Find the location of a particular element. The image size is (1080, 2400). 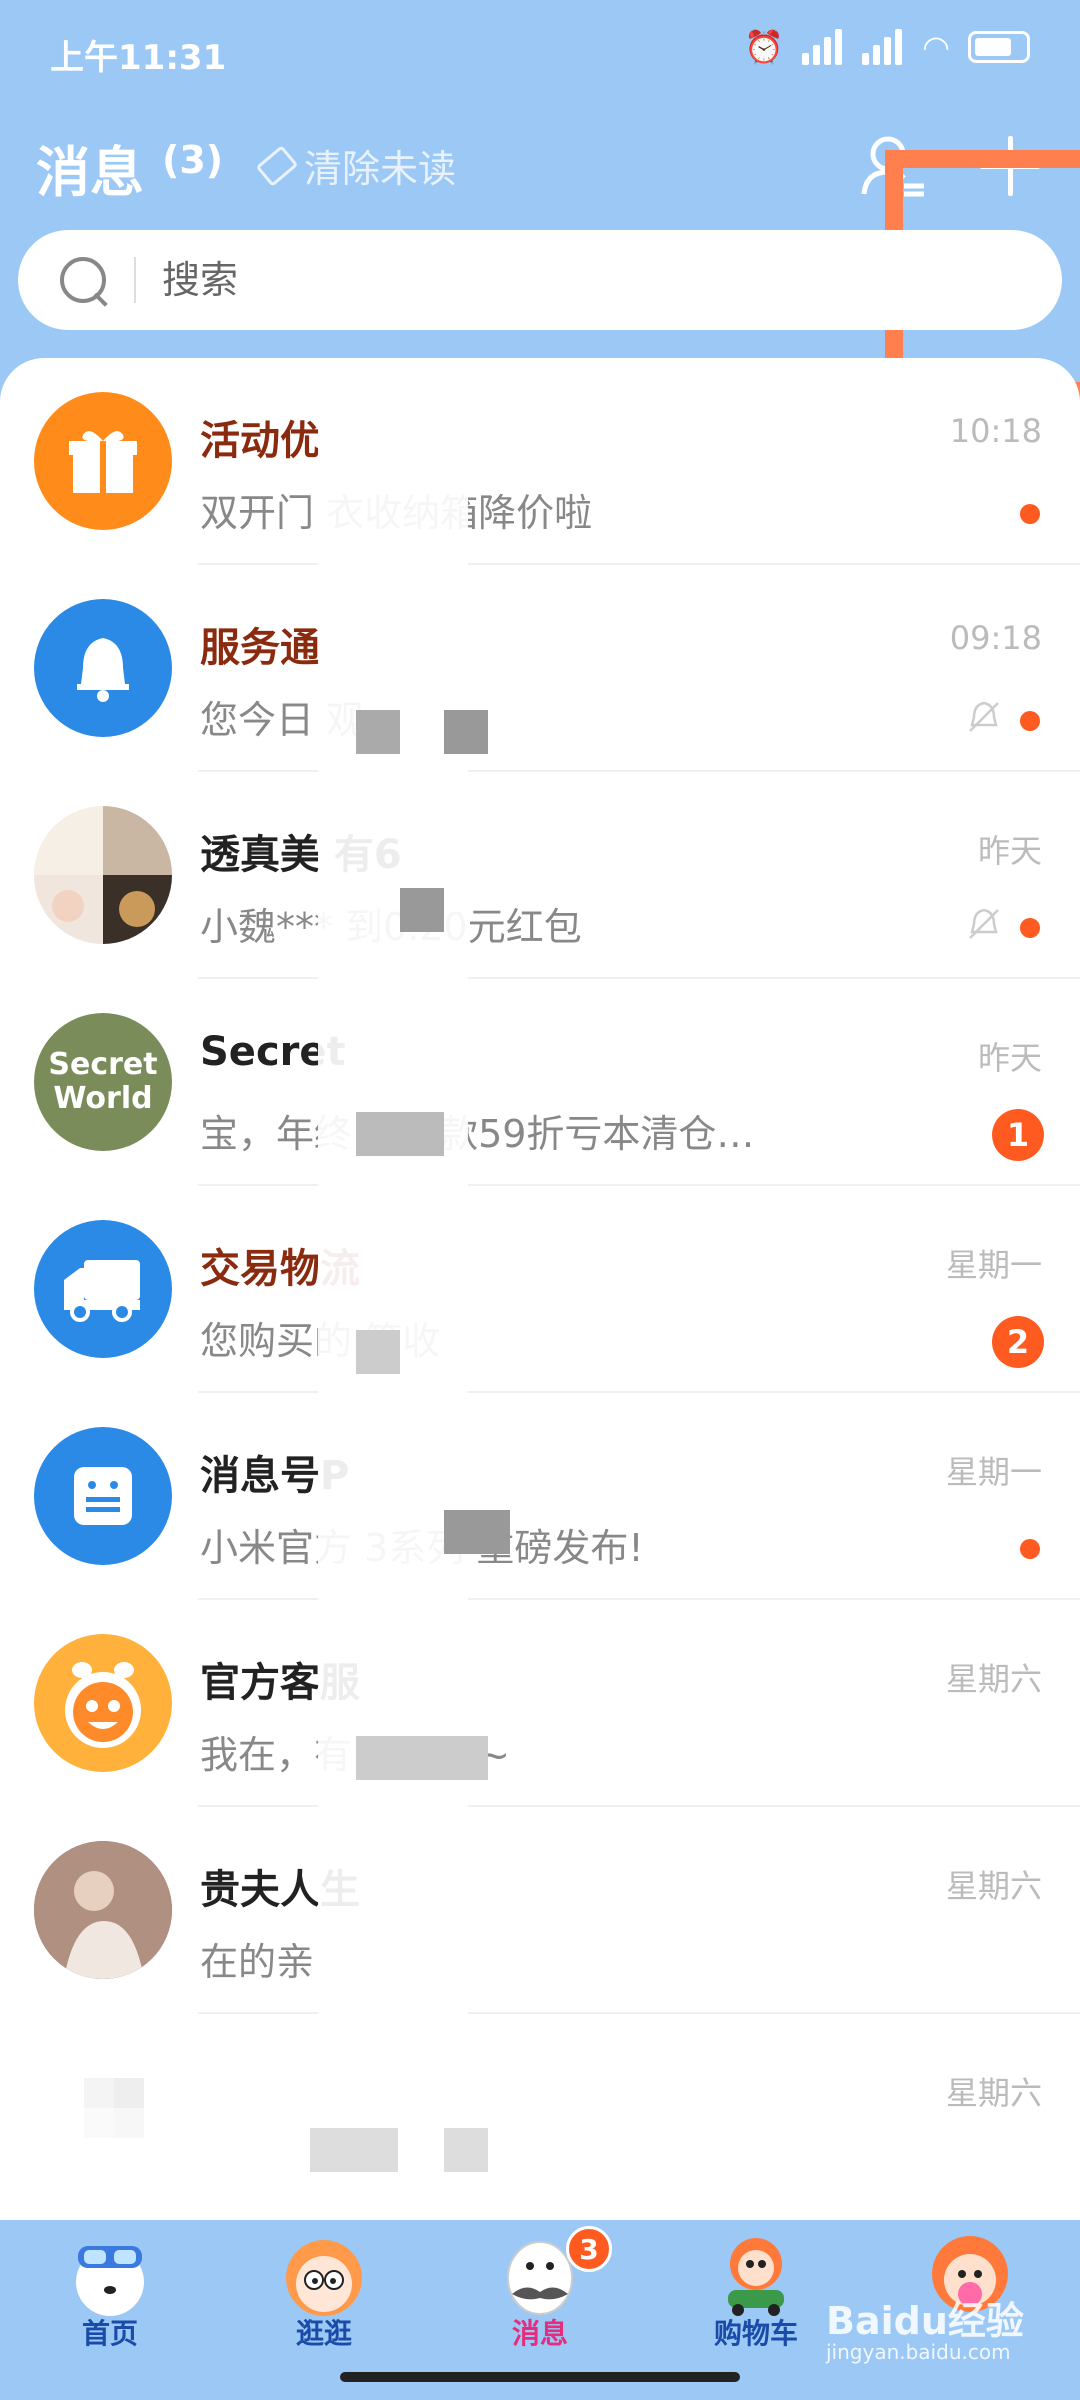

secret-world-logo: Secret World is located at coordinates (103, 1082).